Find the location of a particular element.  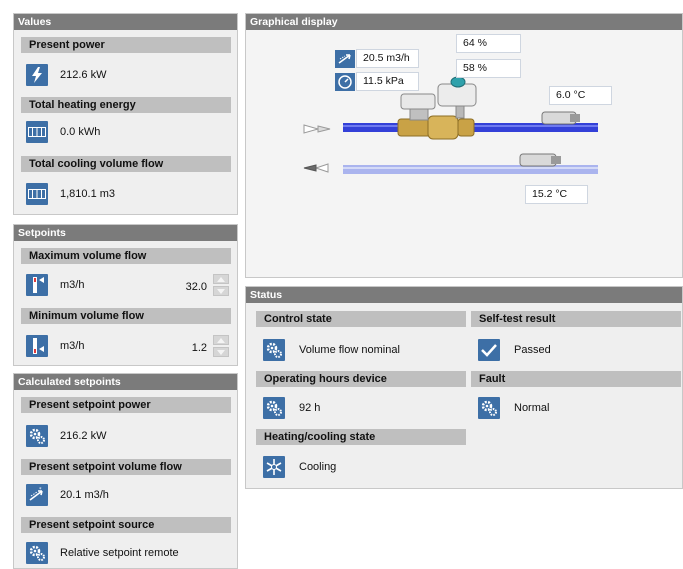

op-hours-value: 92 h is located at coordinates (310, 408).